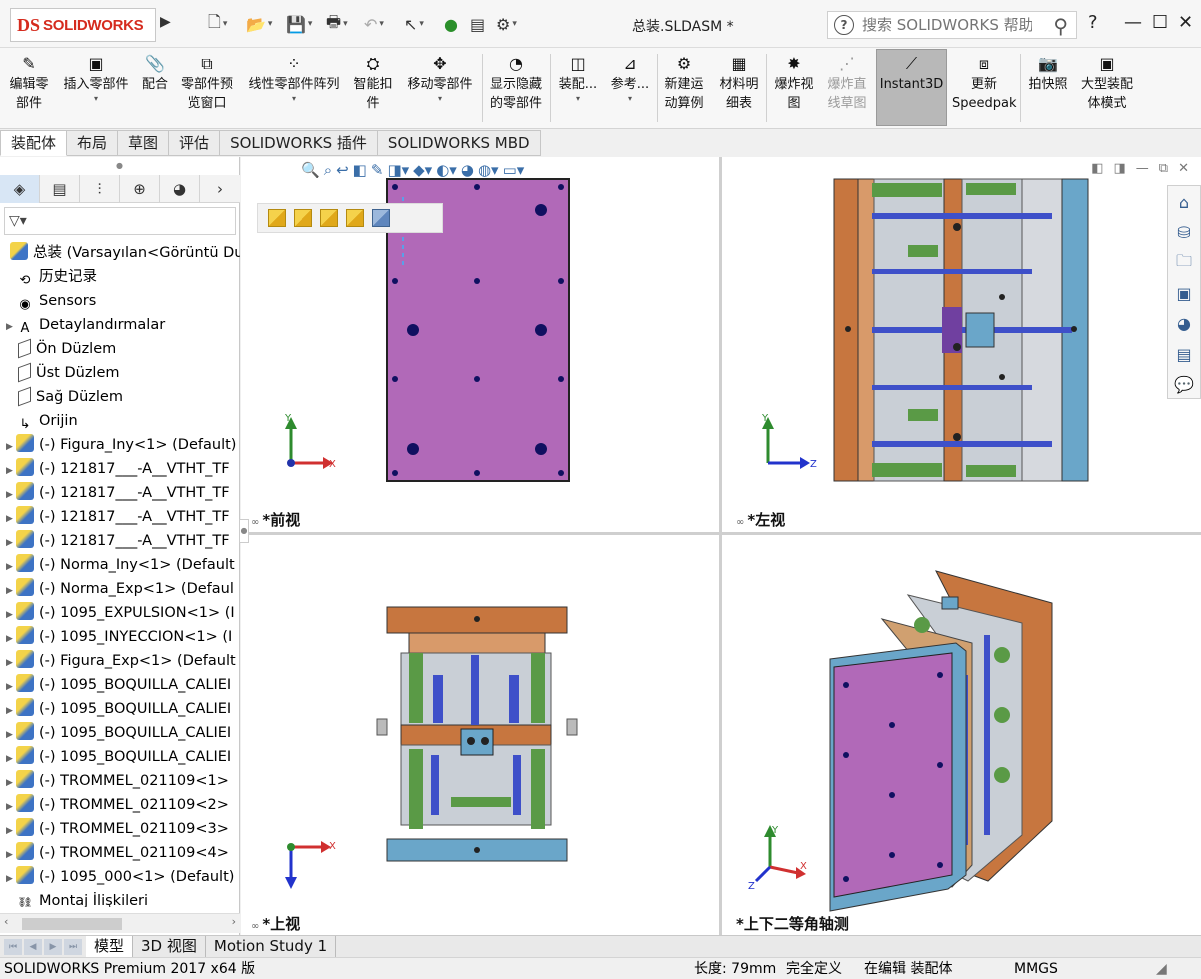  I want to click on tree-item: ⛓ Montaj İlişkileri, so click(120, 898).